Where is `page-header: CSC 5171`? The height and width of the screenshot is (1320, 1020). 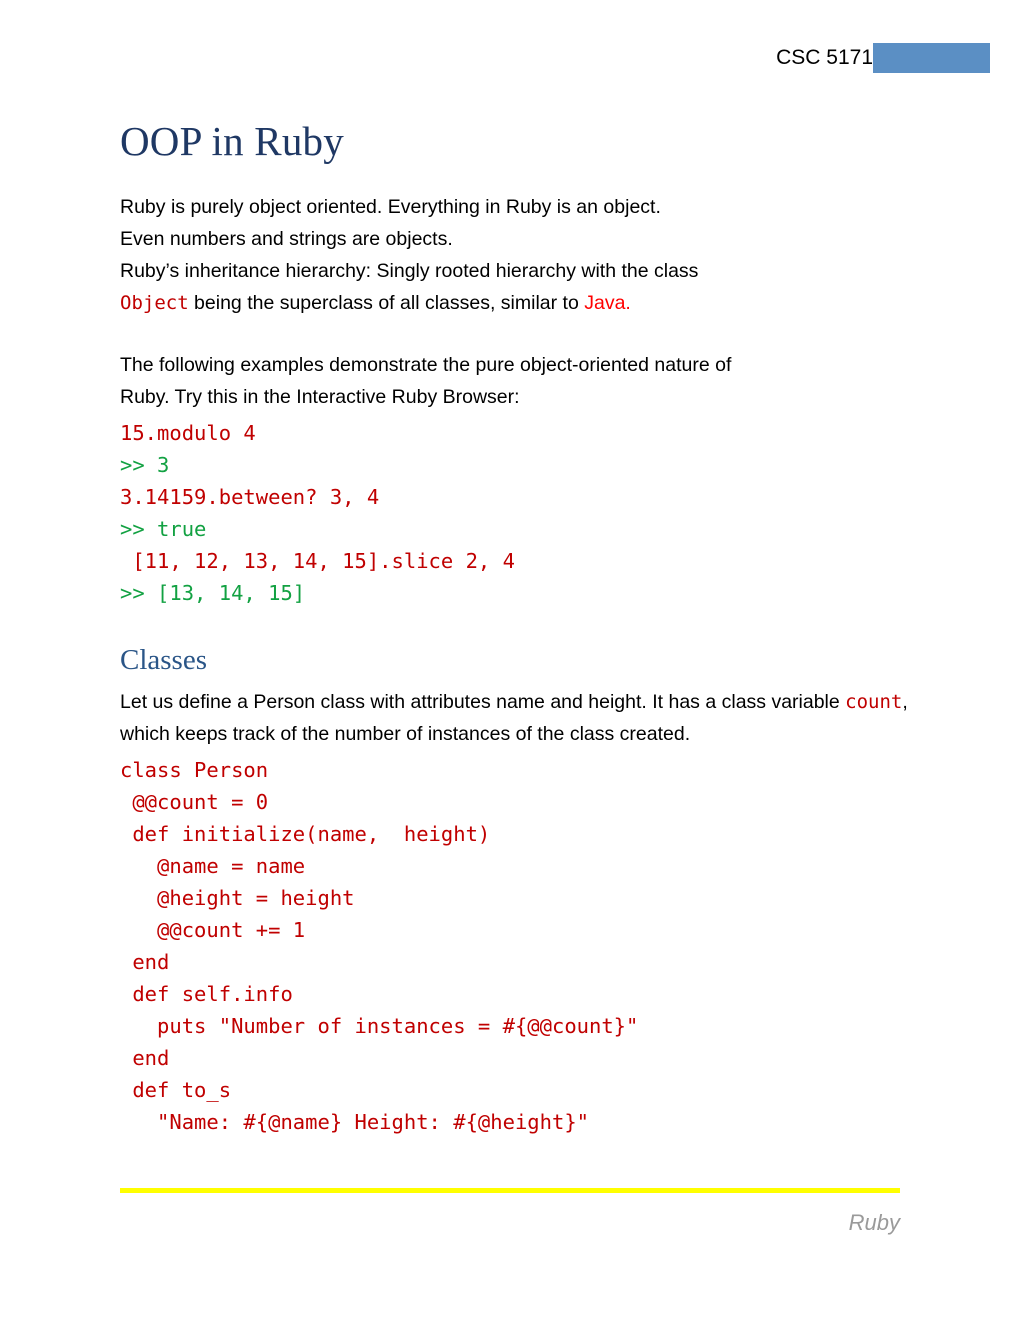 page-header: CSC 5171 is located at coordinates (495, 58).